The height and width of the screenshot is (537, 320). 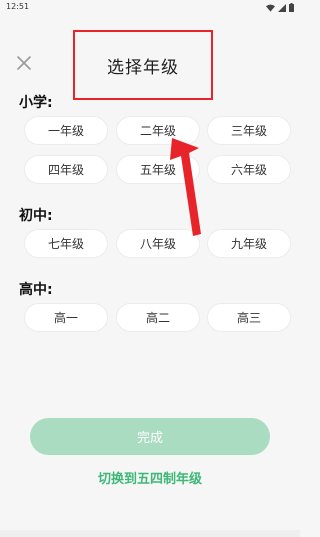 I want to click on grade-button-8: 八年级, so click(x=158, y=243).